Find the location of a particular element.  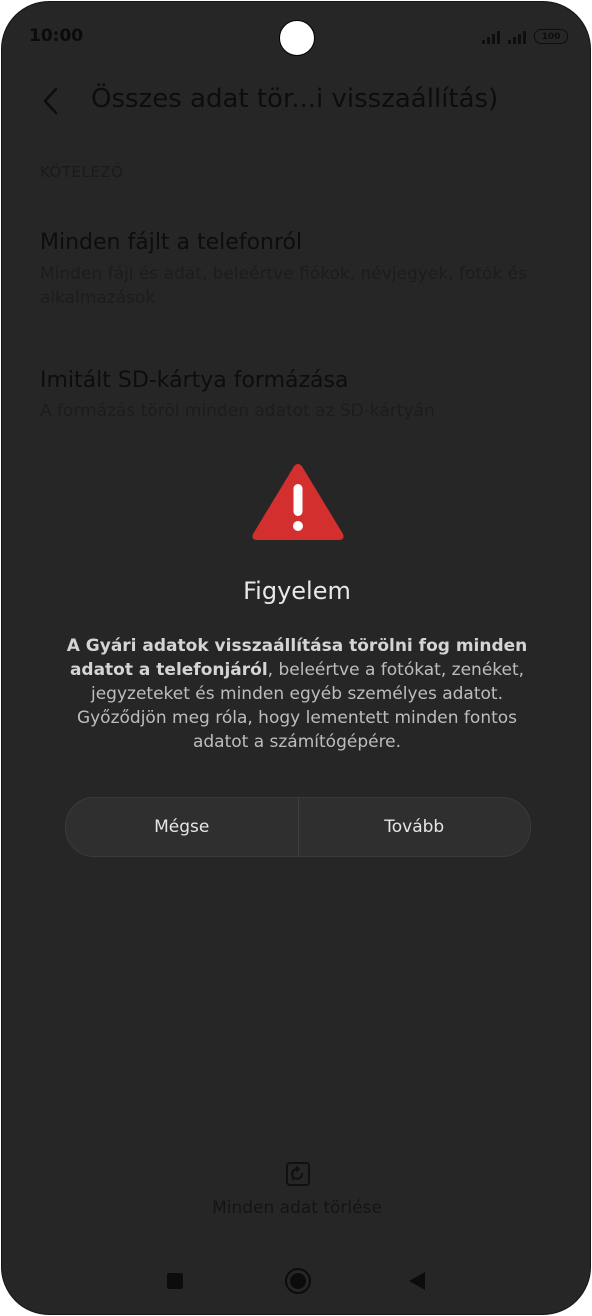

warning-icon is located at coordinates (298, 502).